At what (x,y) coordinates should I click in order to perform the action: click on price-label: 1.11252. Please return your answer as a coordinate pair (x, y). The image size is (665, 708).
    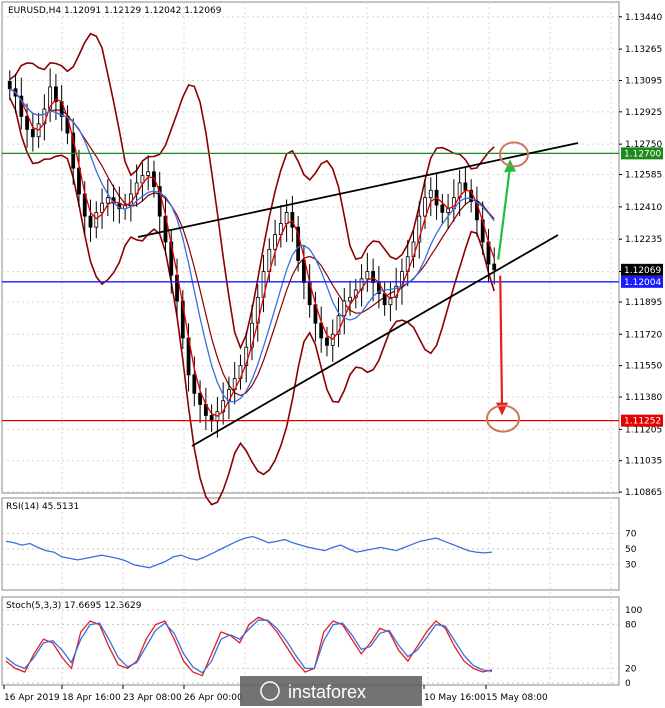
    Looking at the image, I should click on (642, 422).